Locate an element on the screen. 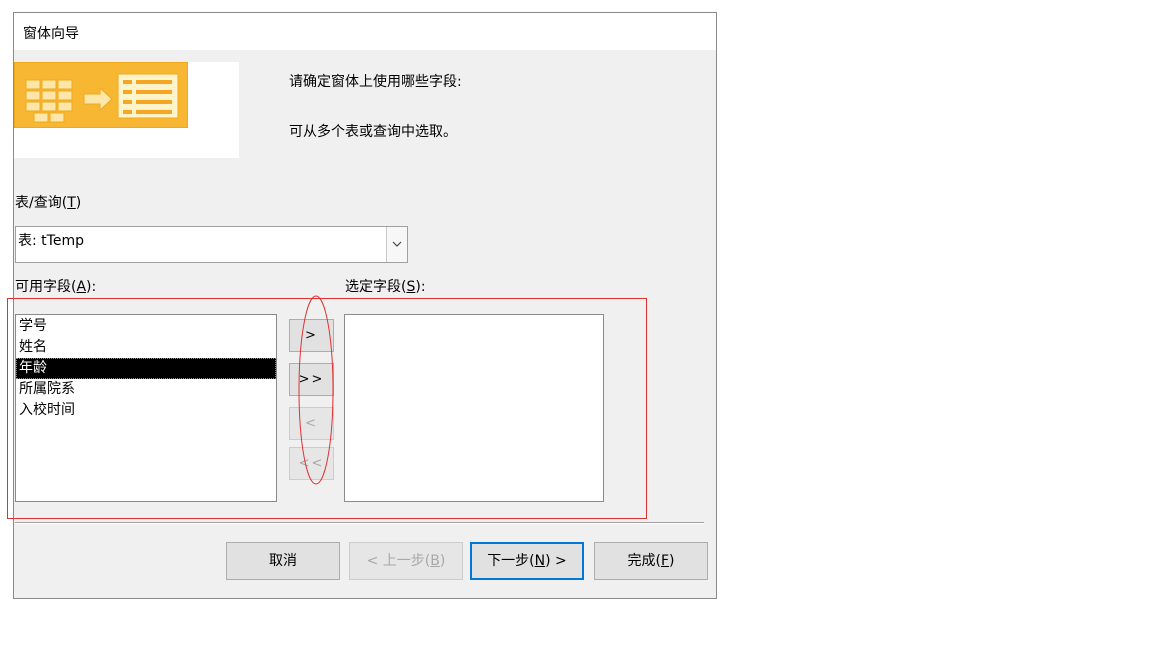 The height and width of the screenshot is (648, 1152). dropdown-button is located at coordinates (396, 244).